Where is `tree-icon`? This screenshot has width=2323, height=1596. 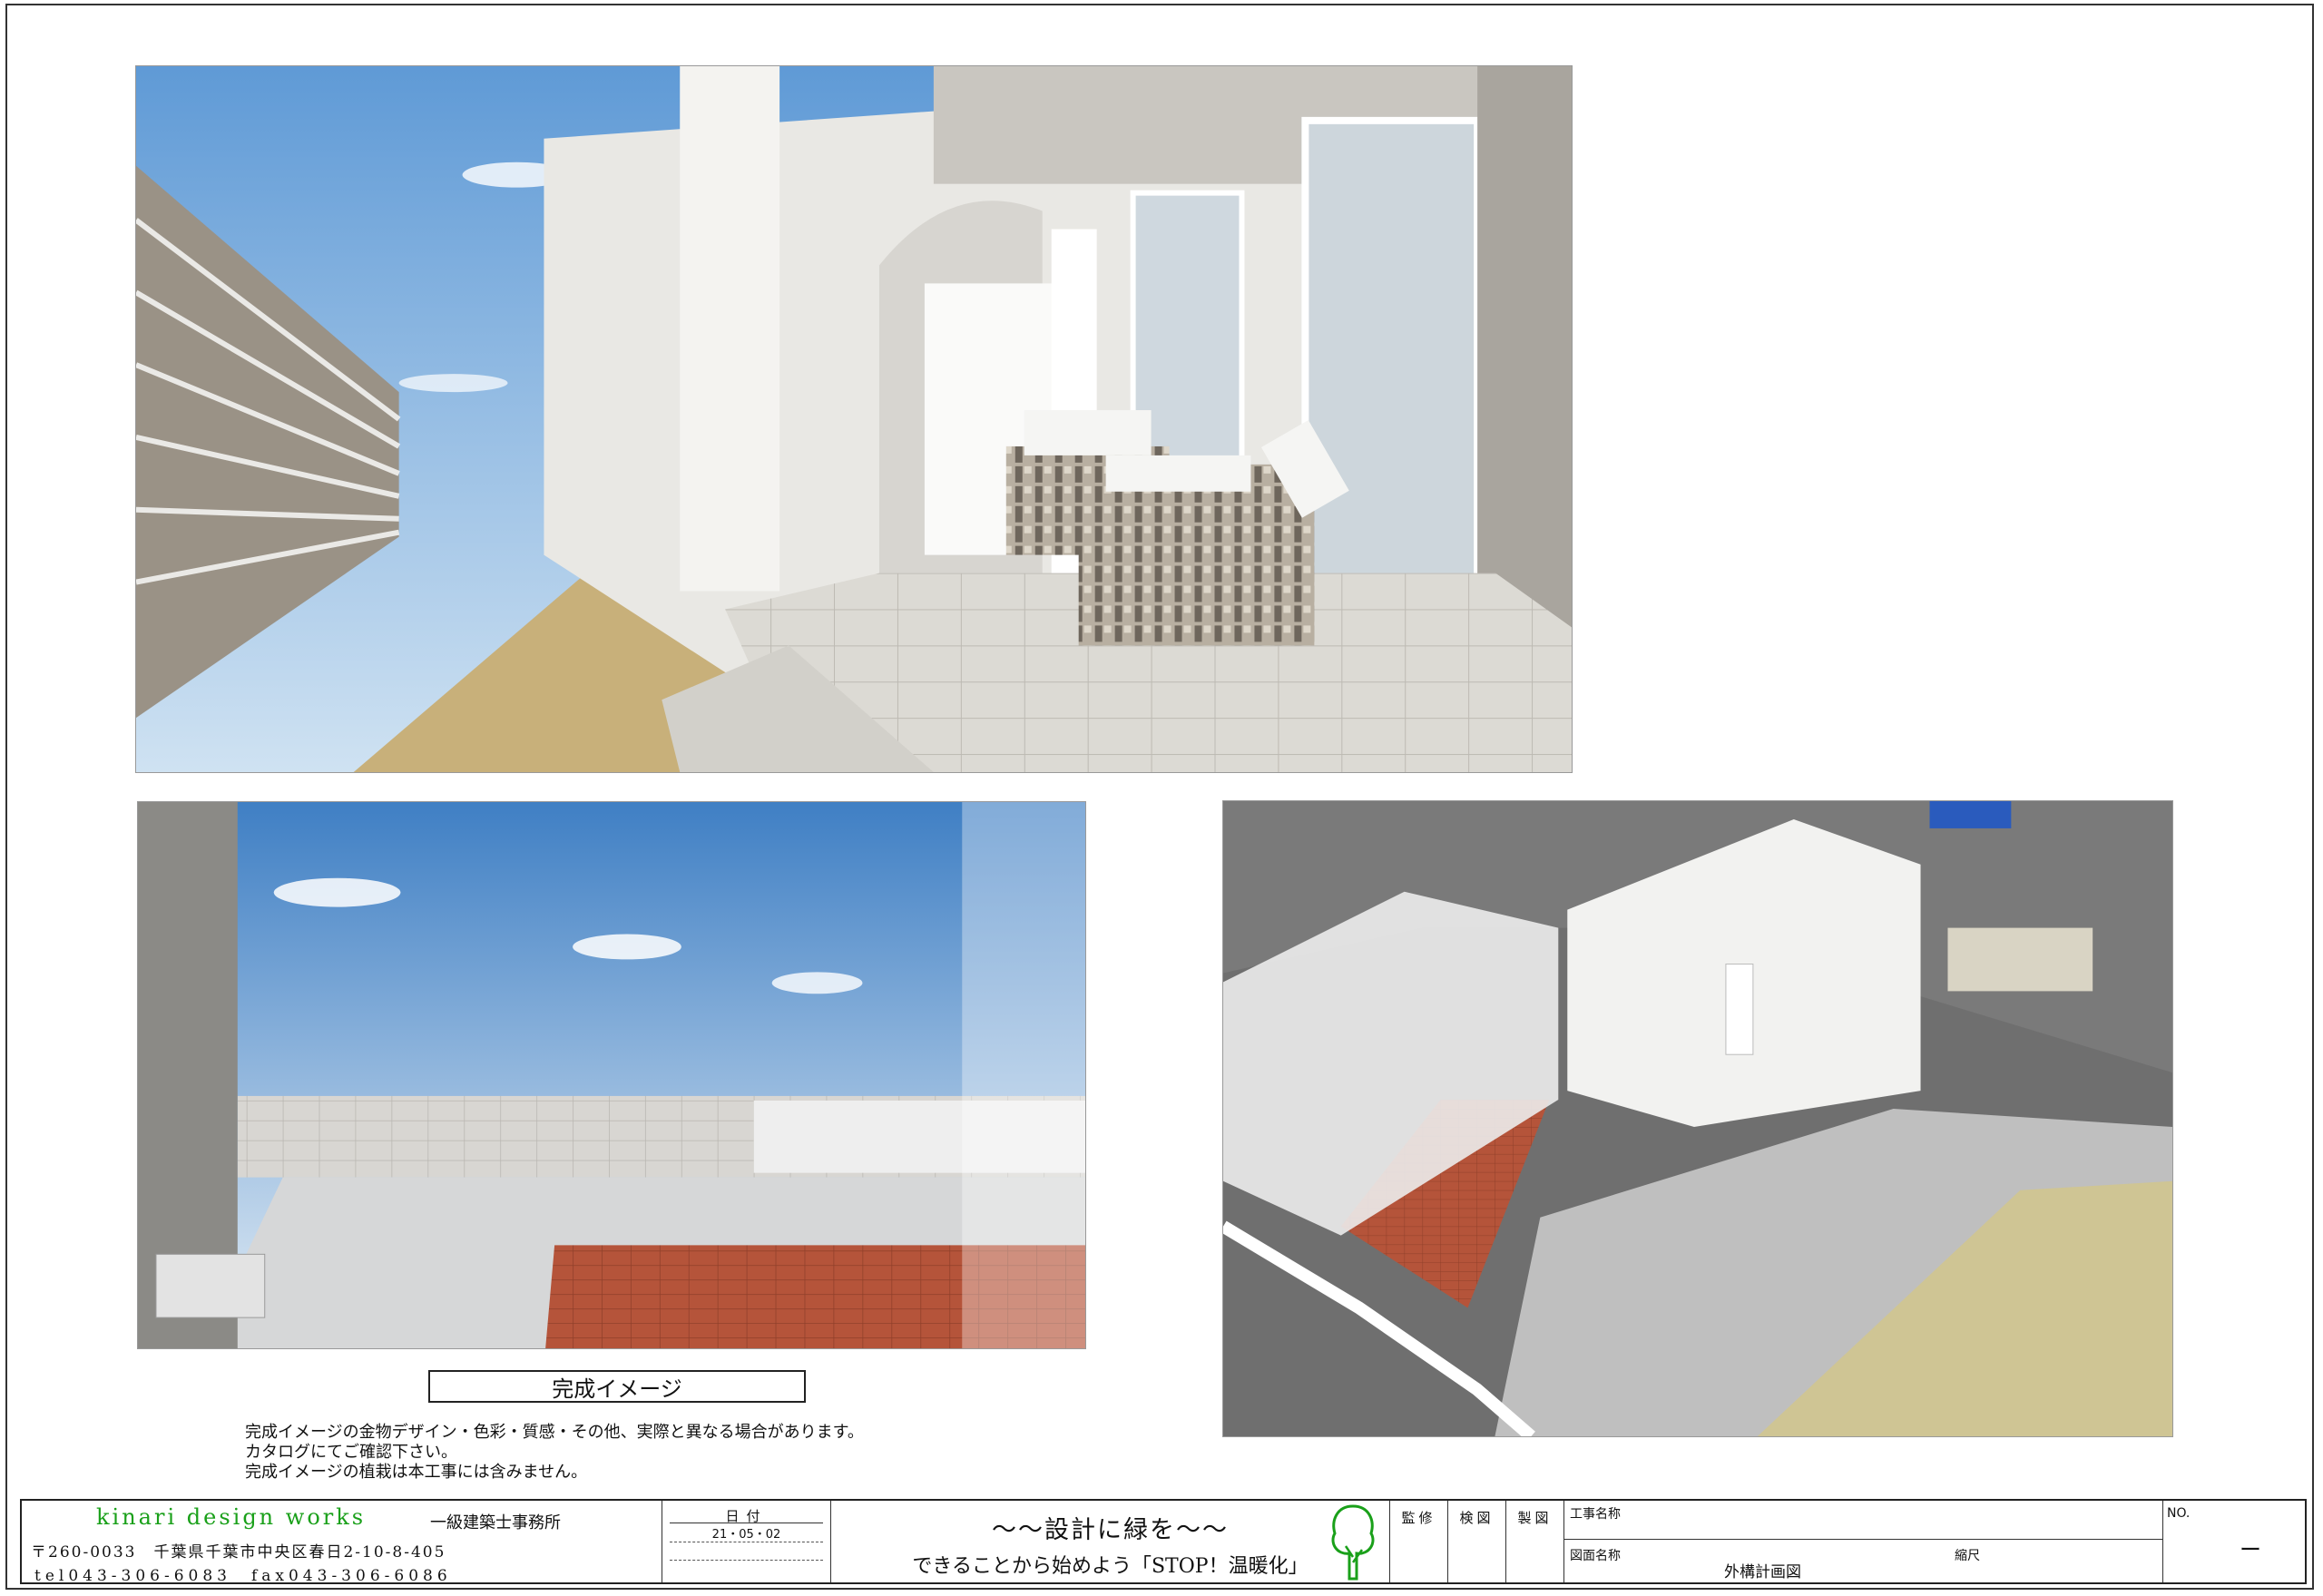
tree-icon is located at coordinates (1353, 1542).